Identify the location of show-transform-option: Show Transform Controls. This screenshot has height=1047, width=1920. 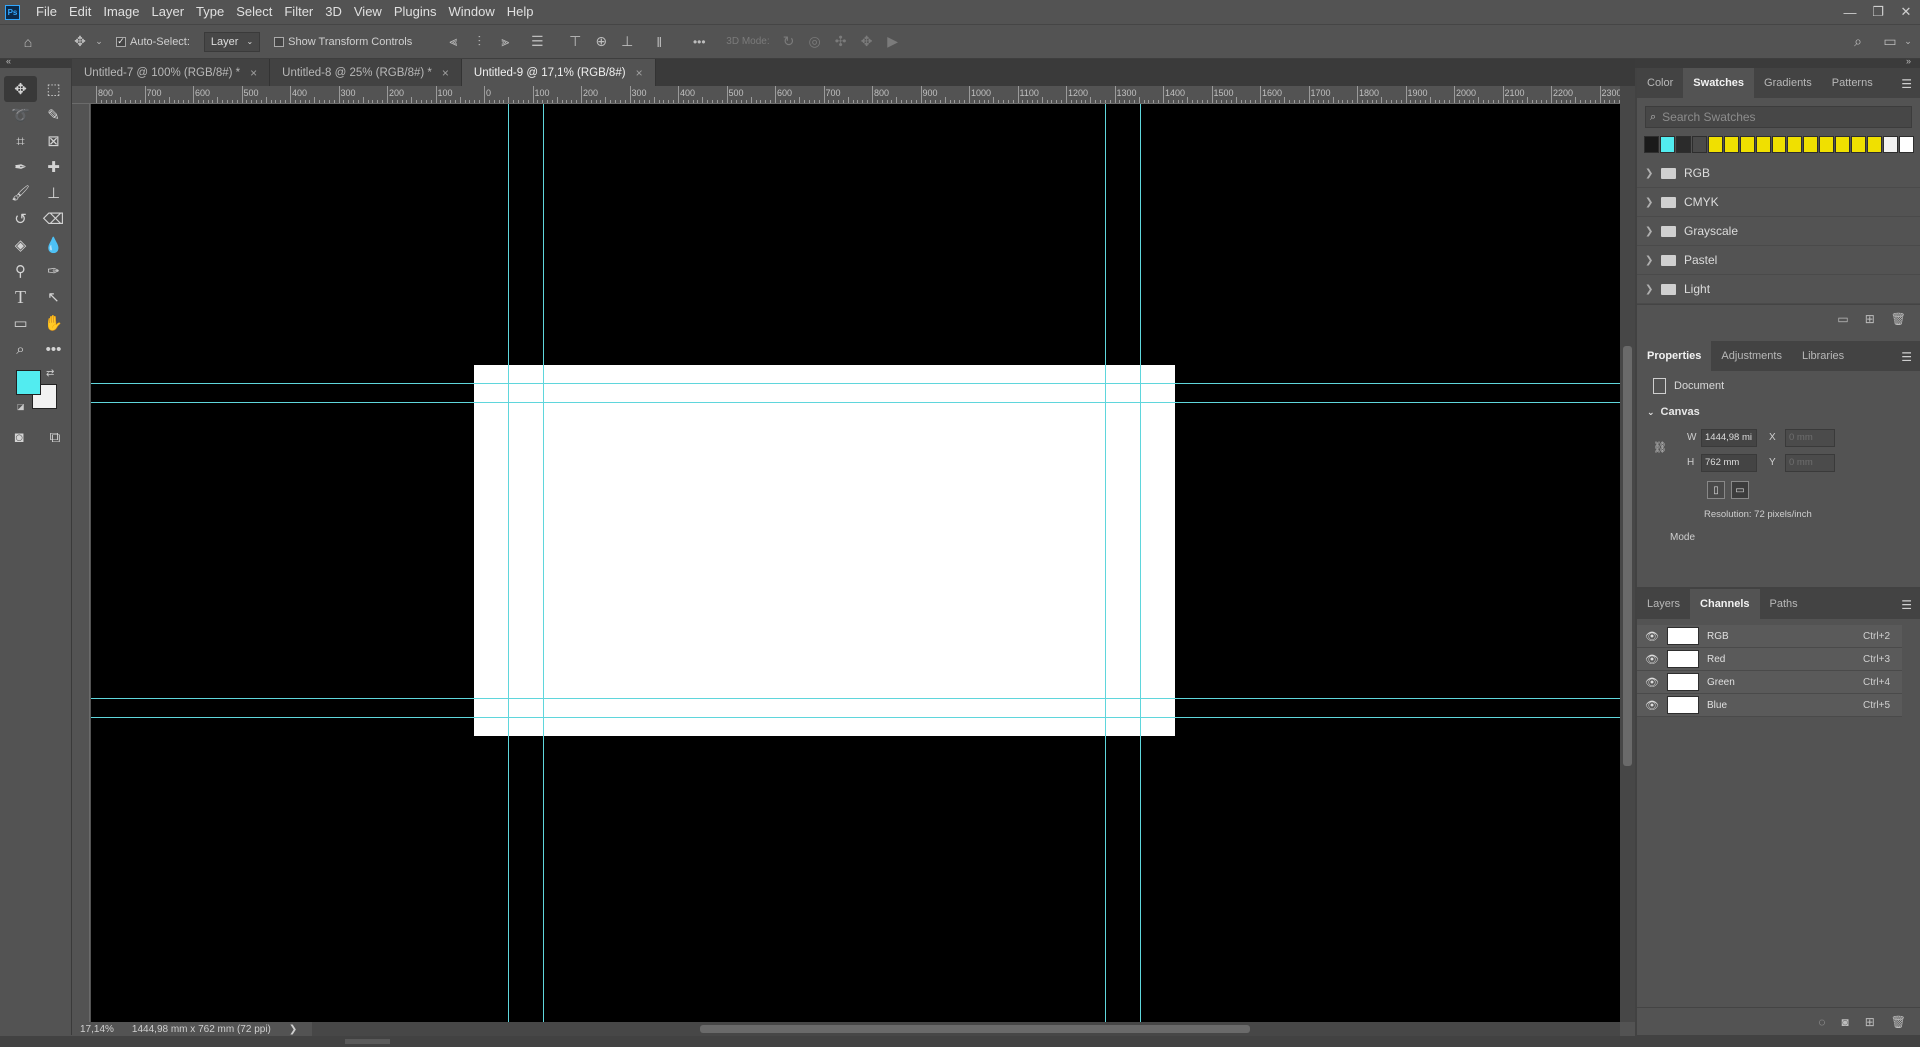
(343, 42).